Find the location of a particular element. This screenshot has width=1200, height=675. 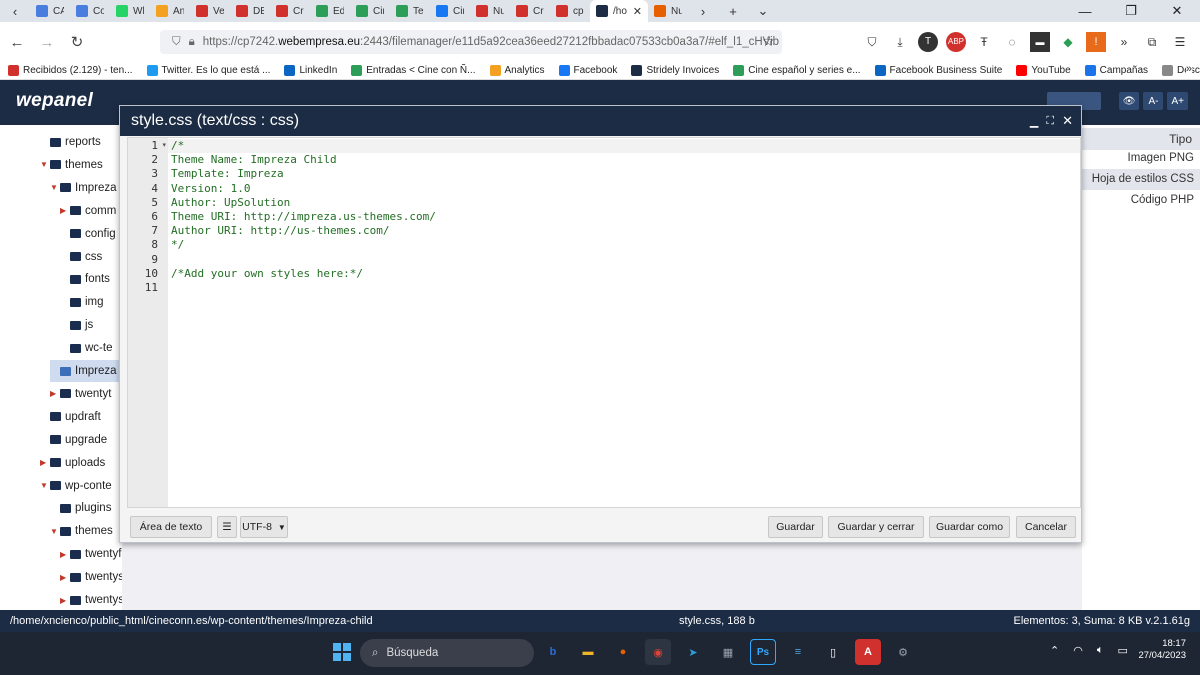

dialog-minimize-icon: ▁ is located at coordinates (1034, 121).